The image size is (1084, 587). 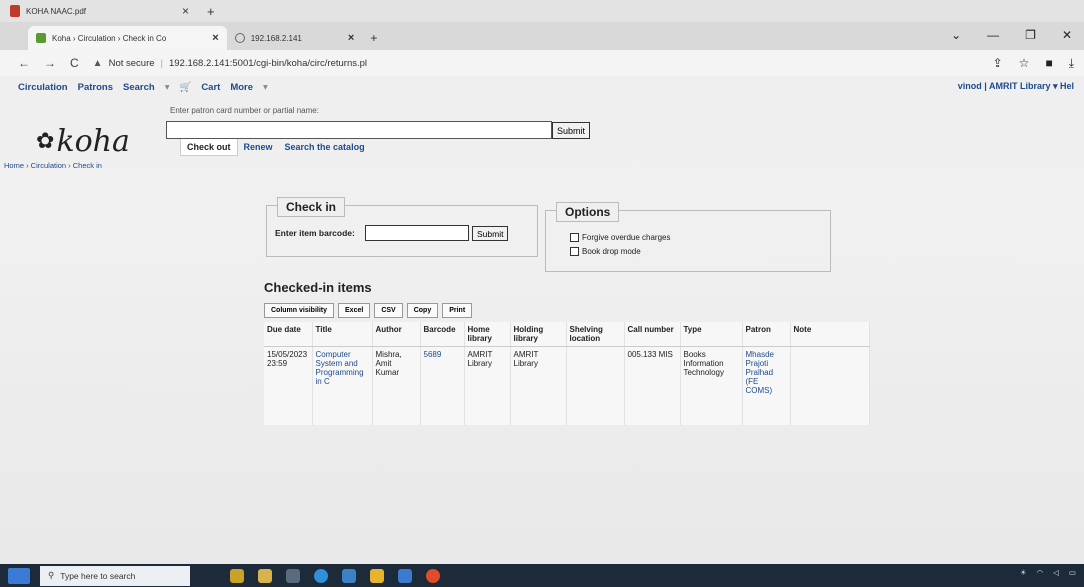 I want to click on taskbar-search: ⚲ Type here to search, so click(x=115, y=575).